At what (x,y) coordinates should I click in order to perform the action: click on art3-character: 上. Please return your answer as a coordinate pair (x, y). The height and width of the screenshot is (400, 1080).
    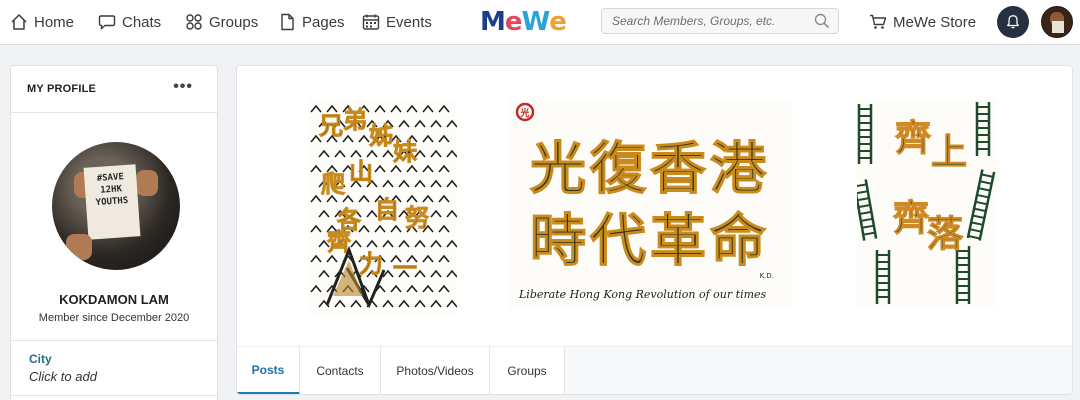
    Looking at the image, I should click on (949, 152).